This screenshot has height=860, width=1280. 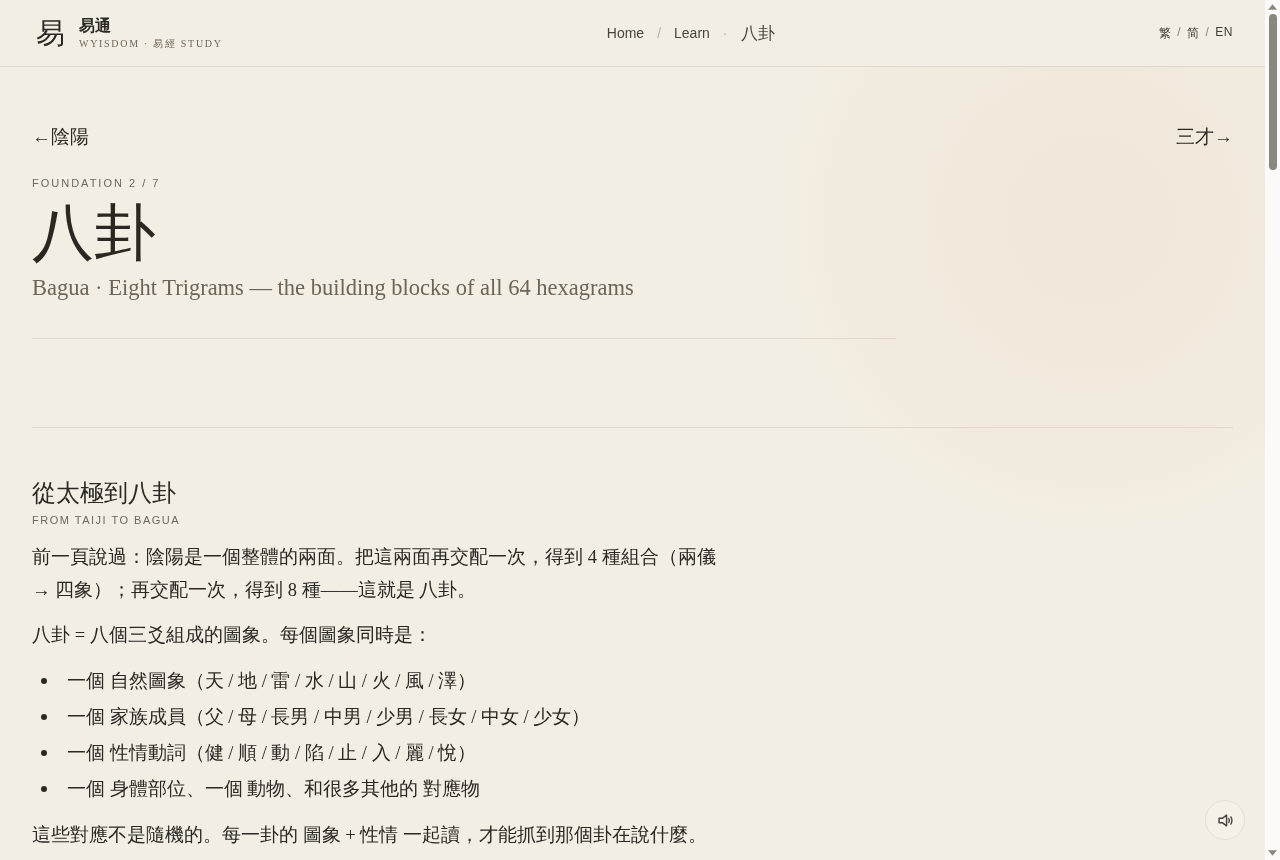 I want to click on section-subheading: FROM TAIJI TO BAGUA, so click(x=107, y=519).